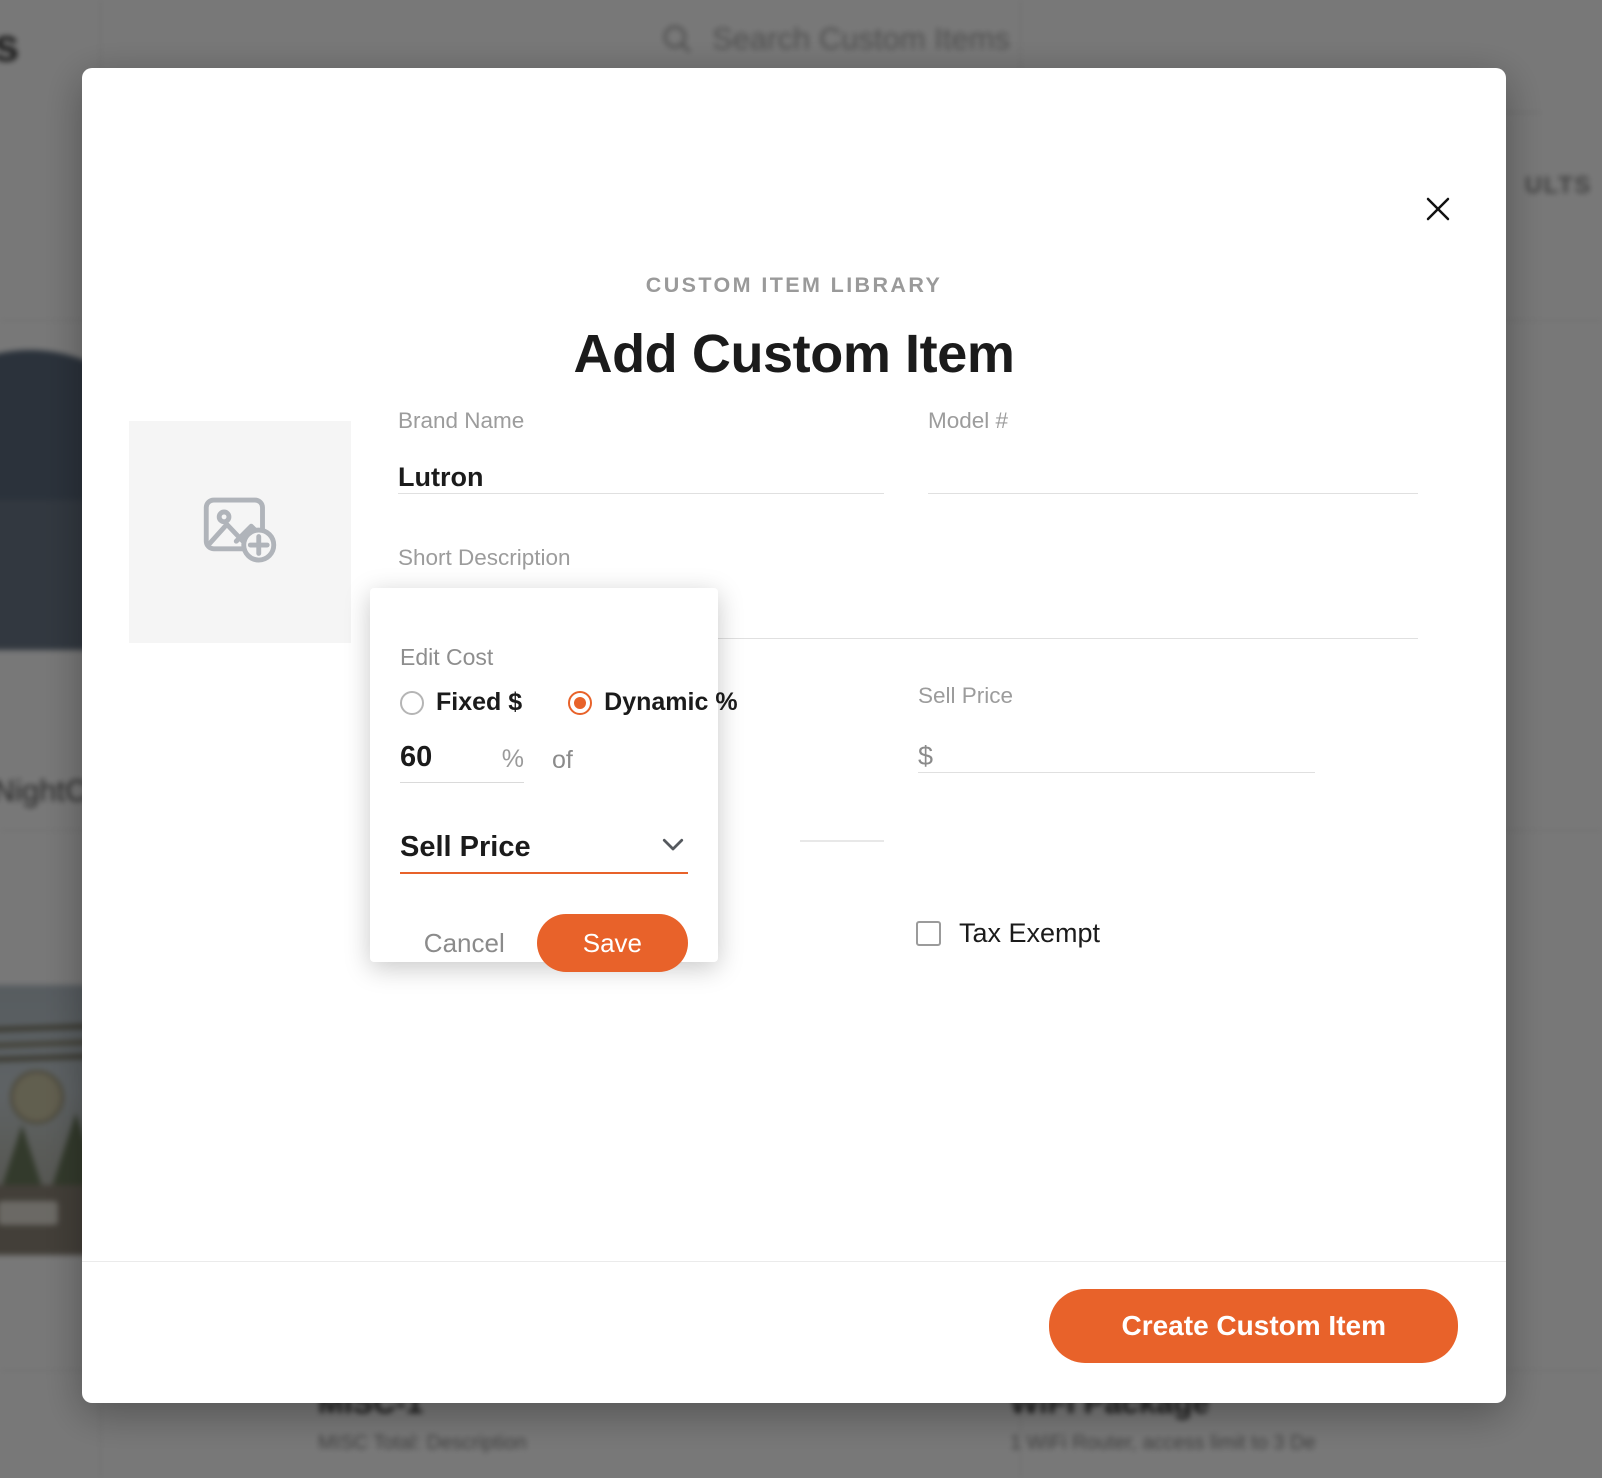 The image size is (1602, 1478). I want to click on cost-basis-value: Sell Price, so click(465, 847).